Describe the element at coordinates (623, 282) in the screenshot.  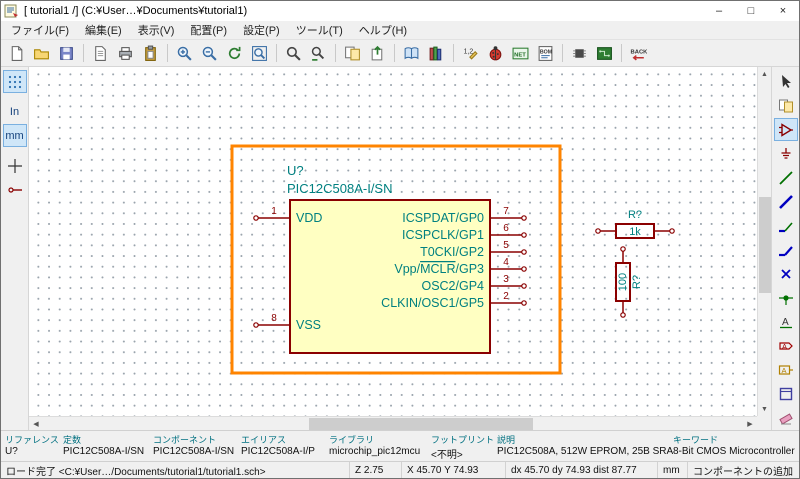
I see `resistor-value: 100` at that location.